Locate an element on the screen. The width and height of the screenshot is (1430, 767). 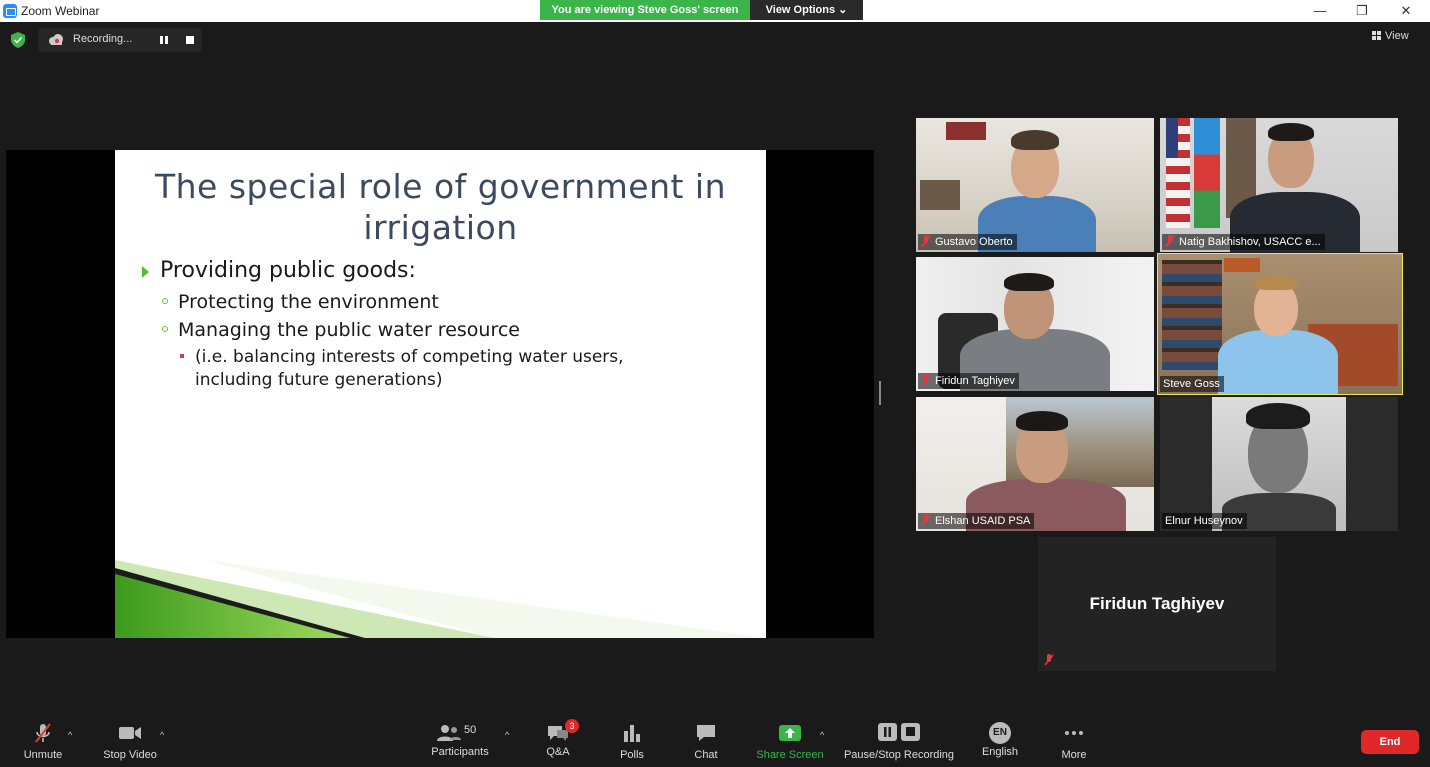
participant-nameplate: Gustavo Oberto is located at coordinates (967, 242).